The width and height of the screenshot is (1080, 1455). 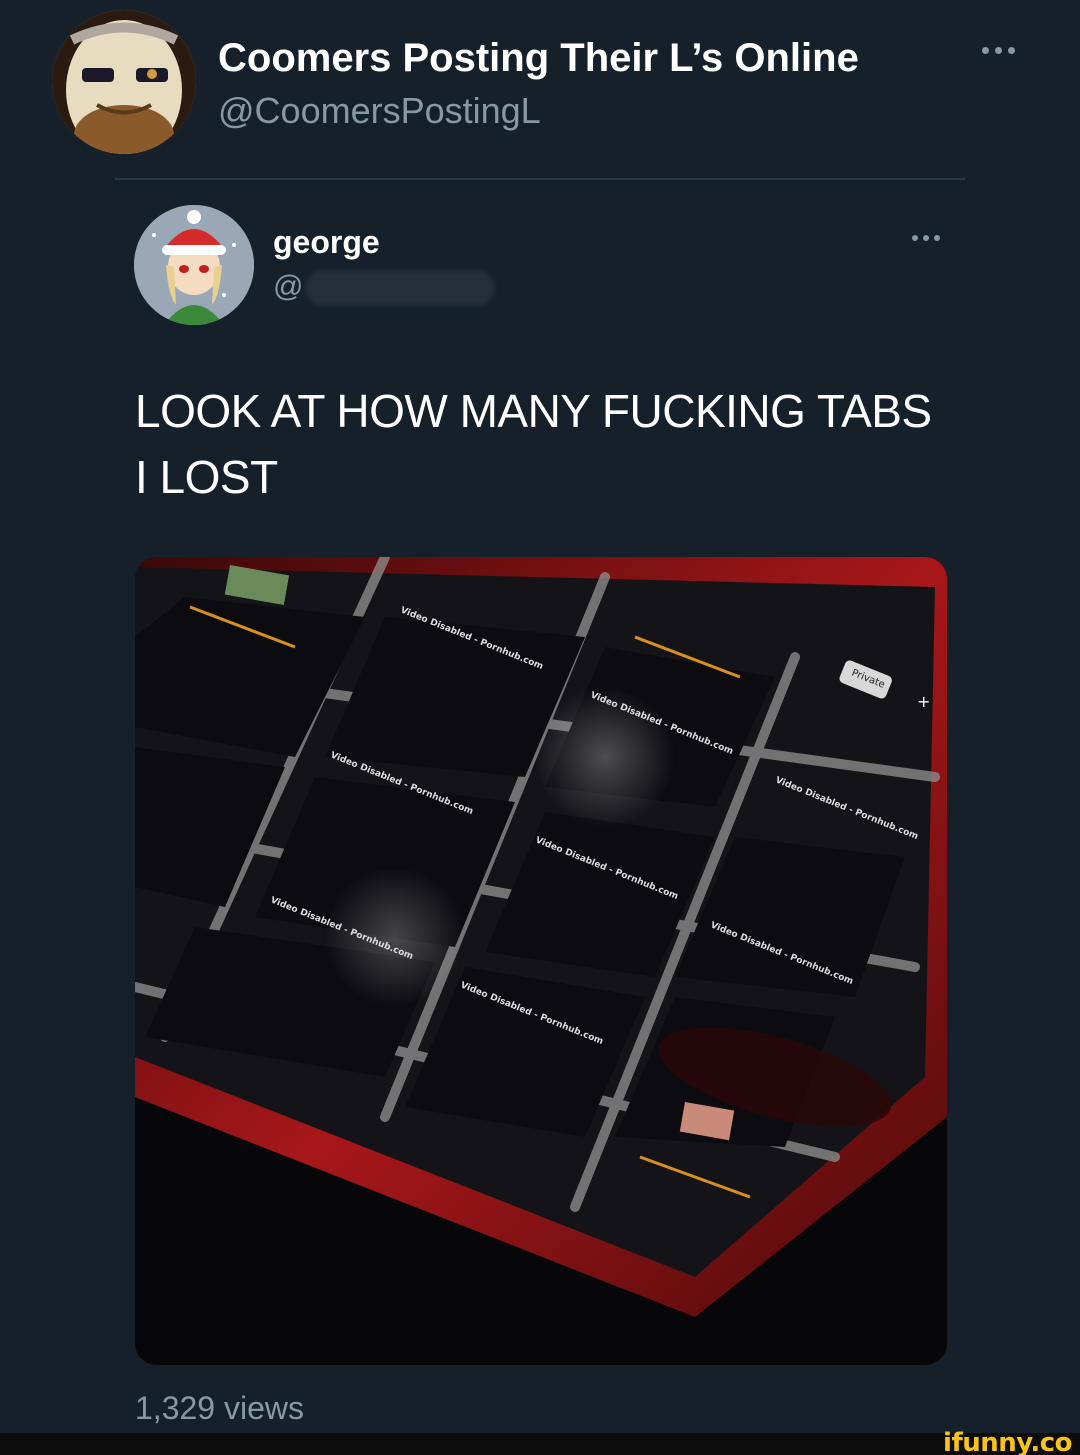 I want to click on ifunny-watermark: ifunny.co, so click(x=1007, y=1441).